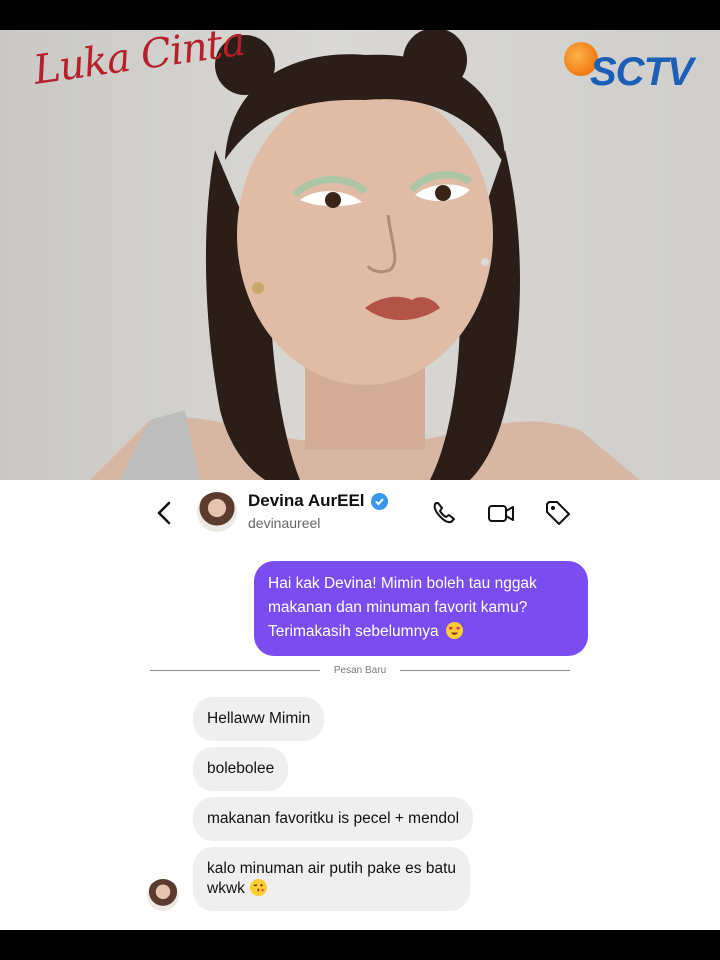 This screenshot has width=720, height=960. Describe the element at coordinates (259, 887) in the screenshot. I see `kiss-emoji-icon` at that location.